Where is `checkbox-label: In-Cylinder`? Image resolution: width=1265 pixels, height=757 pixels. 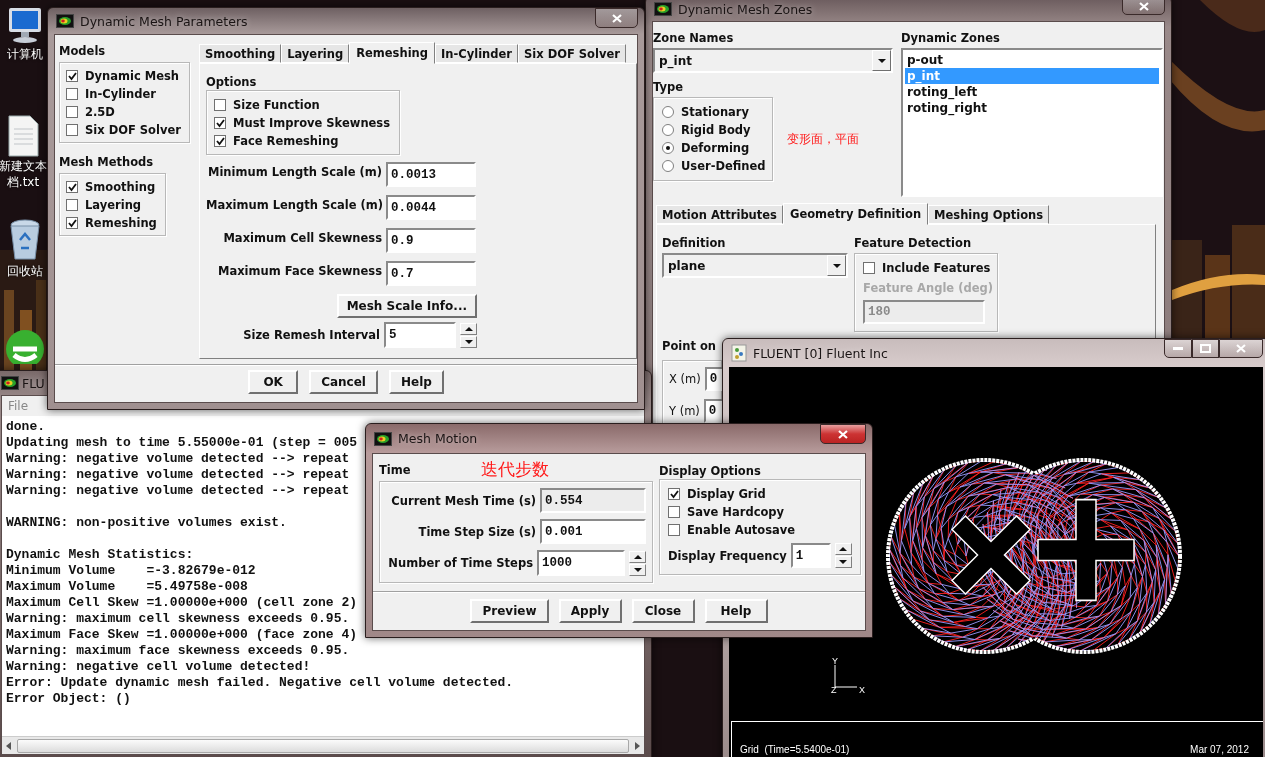
checkbox-label: In-Cylinder is located at coordinates (120, 94).